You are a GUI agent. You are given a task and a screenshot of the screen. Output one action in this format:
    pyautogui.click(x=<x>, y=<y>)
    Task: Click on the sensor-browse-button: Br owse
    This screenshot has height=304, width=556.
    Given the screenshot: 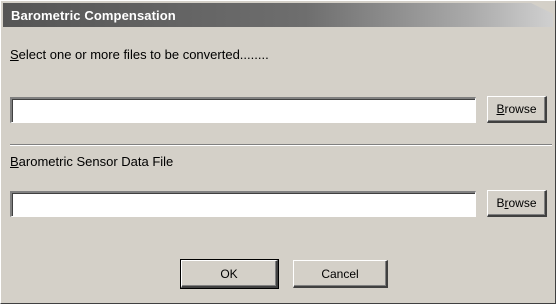 What is the action you would take?
    pyautogui.click(x=517, y=203)
    